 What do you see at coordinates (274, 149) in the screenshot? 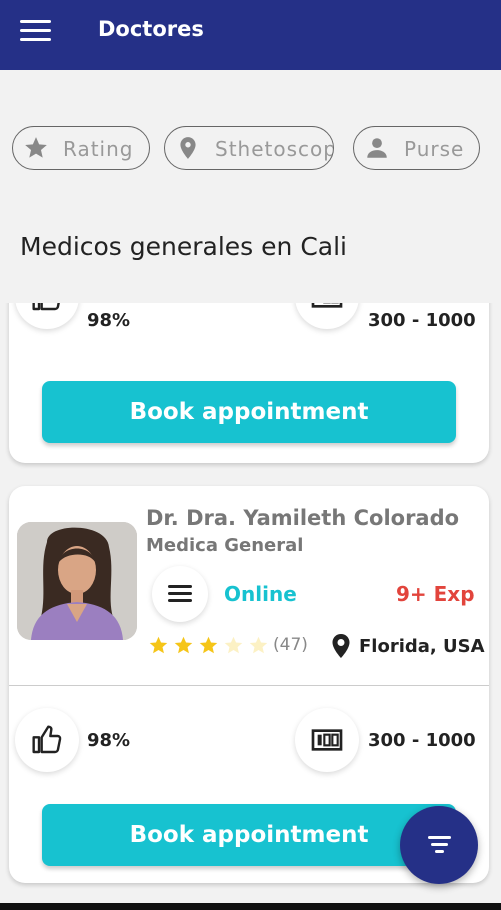
I see `filter-chip-label: Sthetoscope` at bounding box center [274, 149].